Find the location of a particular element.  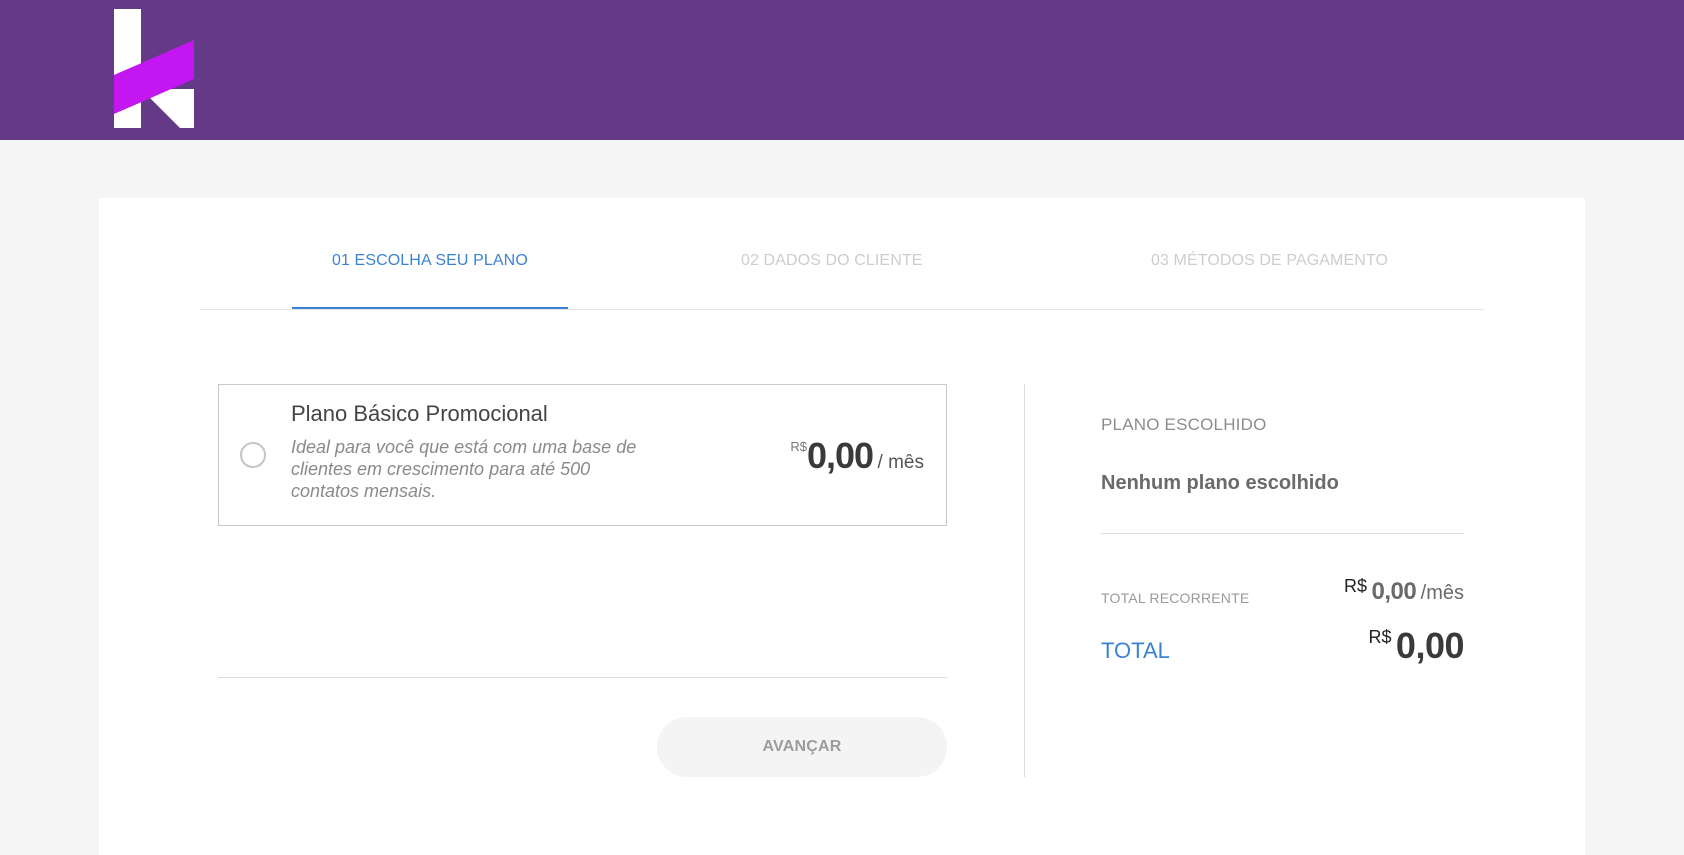

summary-title: PLANO ESCOLHIDO is located at coordinates (1184, 424).